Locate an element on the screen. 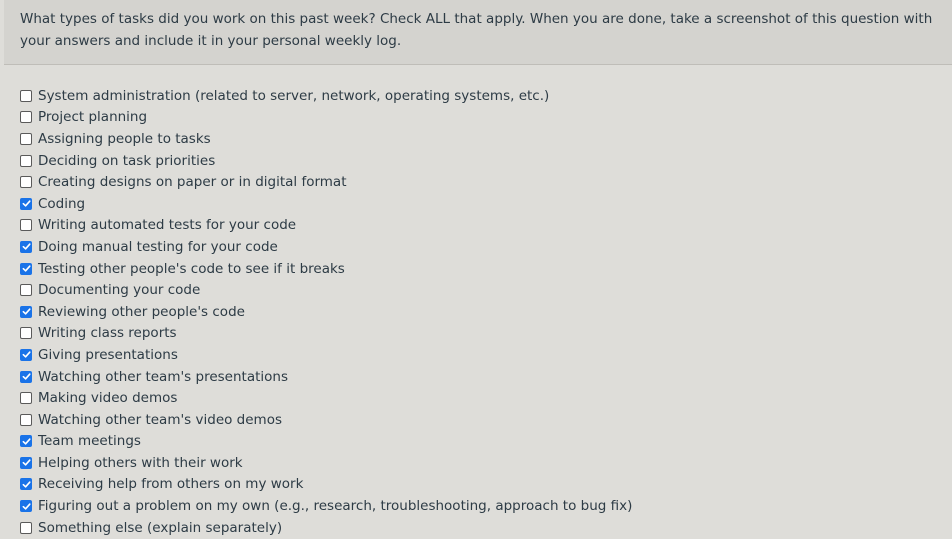  answer-option: Making video demos is located at coordinates (326, 398).